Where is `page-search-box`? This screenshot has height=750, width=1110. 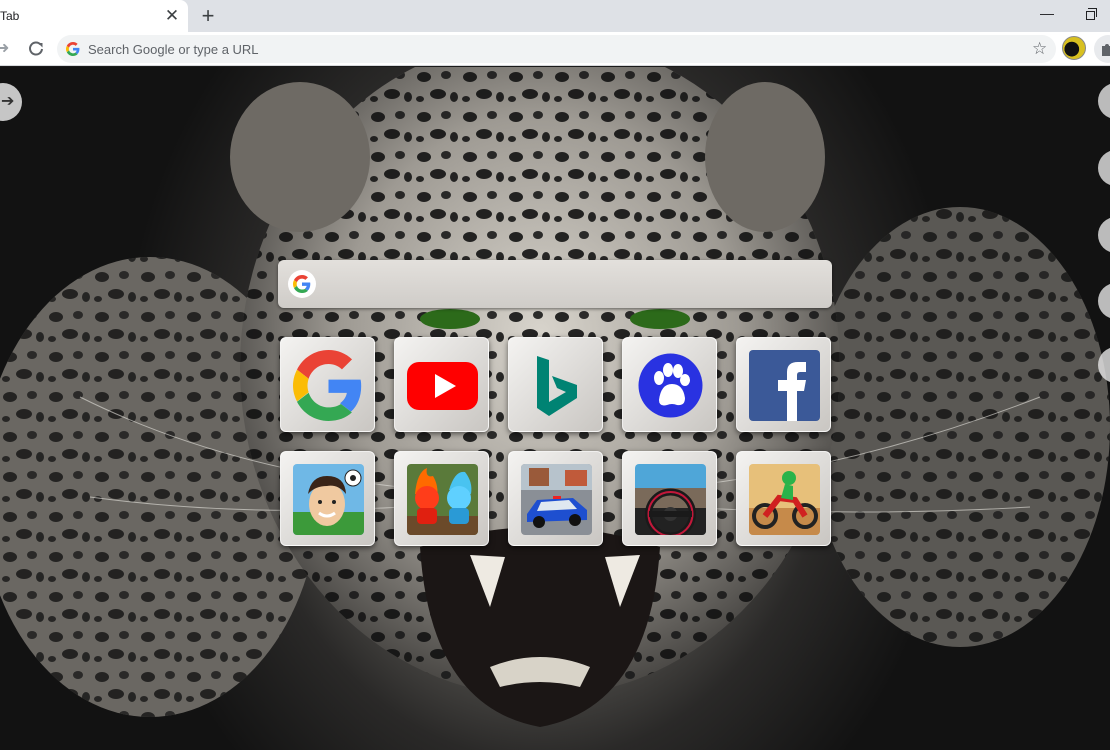 page-search-box is located at coordinates (555, 284).